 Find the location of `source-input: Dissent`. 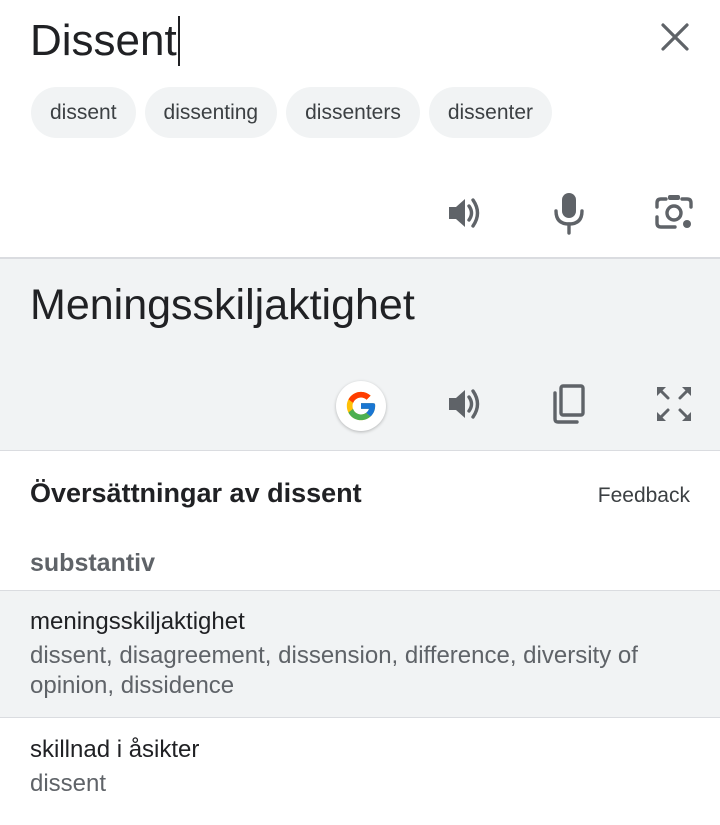

source-input: Dissent is located at coordinates (105, 41).